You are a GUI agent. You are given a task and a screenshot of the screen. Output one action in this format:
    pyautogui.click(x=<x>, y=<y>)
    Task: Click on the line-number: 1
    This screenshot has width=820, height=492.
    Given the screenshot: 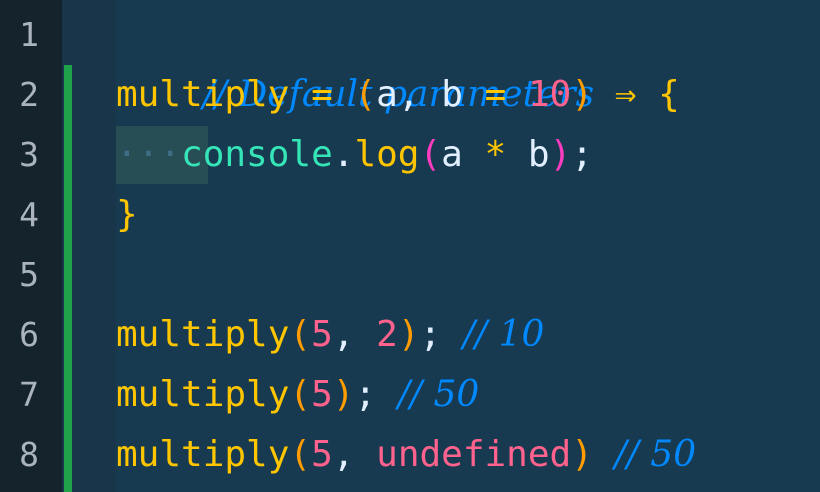 What is the action you would take?
    pyautogui.click(x=29, y=34)
    